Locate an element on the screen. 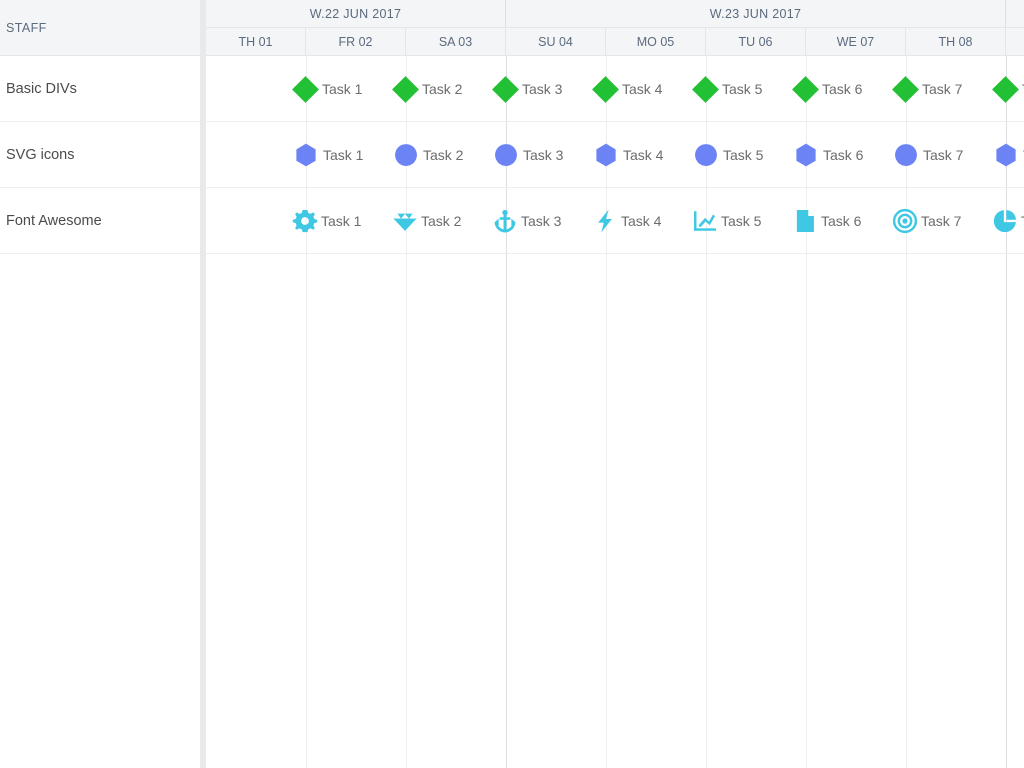  file-icon is located at coordinates (805, 221).